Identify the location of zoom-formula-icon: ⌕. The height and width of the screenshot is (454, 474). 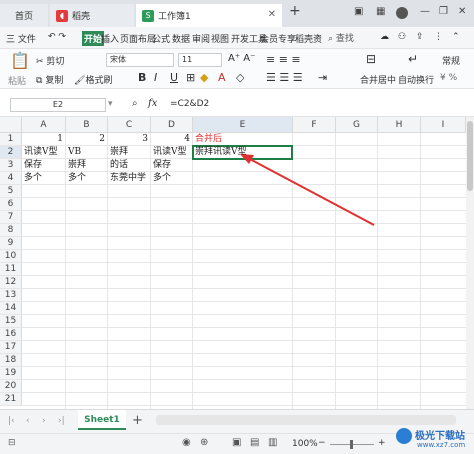
(135, 103).